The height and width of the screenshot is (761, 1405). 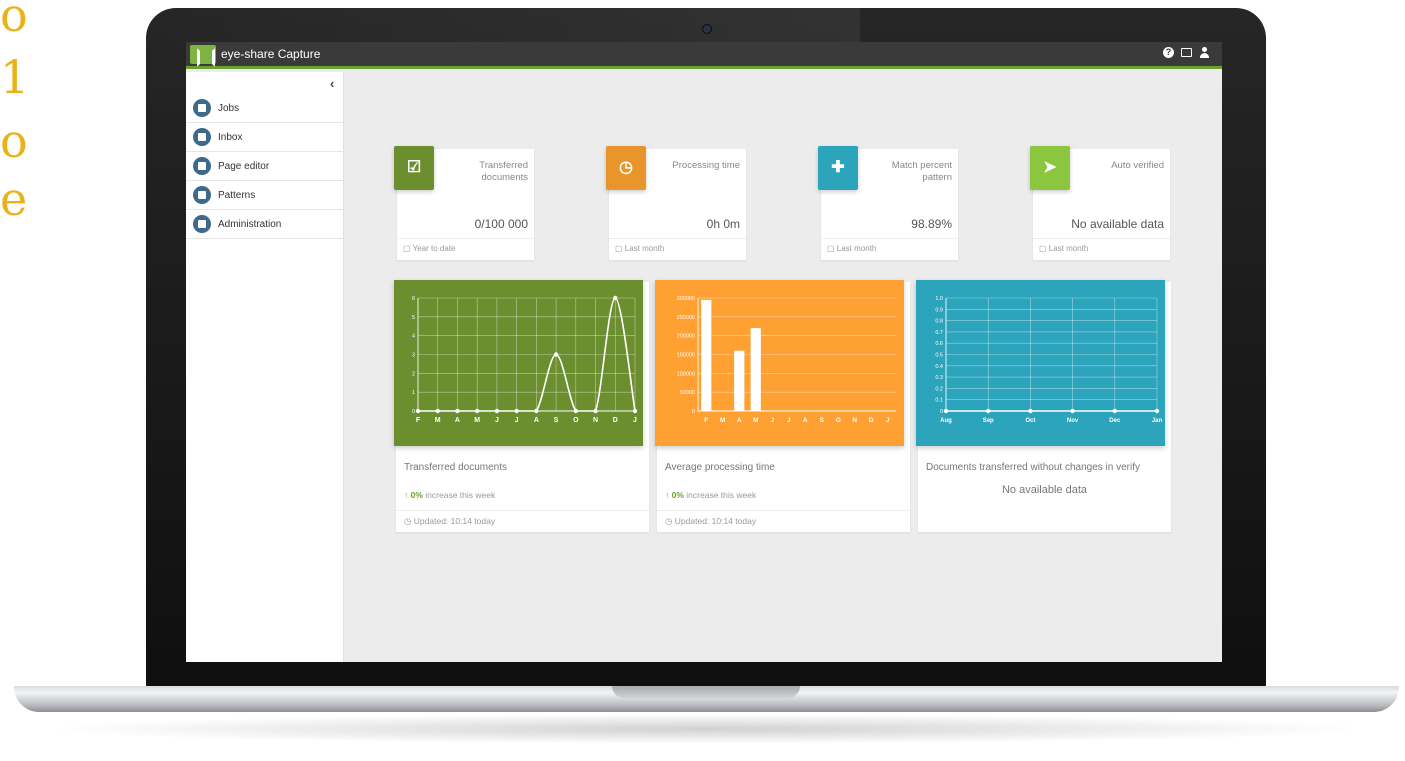 What do you see at coordinates (332, 83) in the screenshot?
I see `collapse-sidebar-button: ‹` at bounding box center [332, 83].